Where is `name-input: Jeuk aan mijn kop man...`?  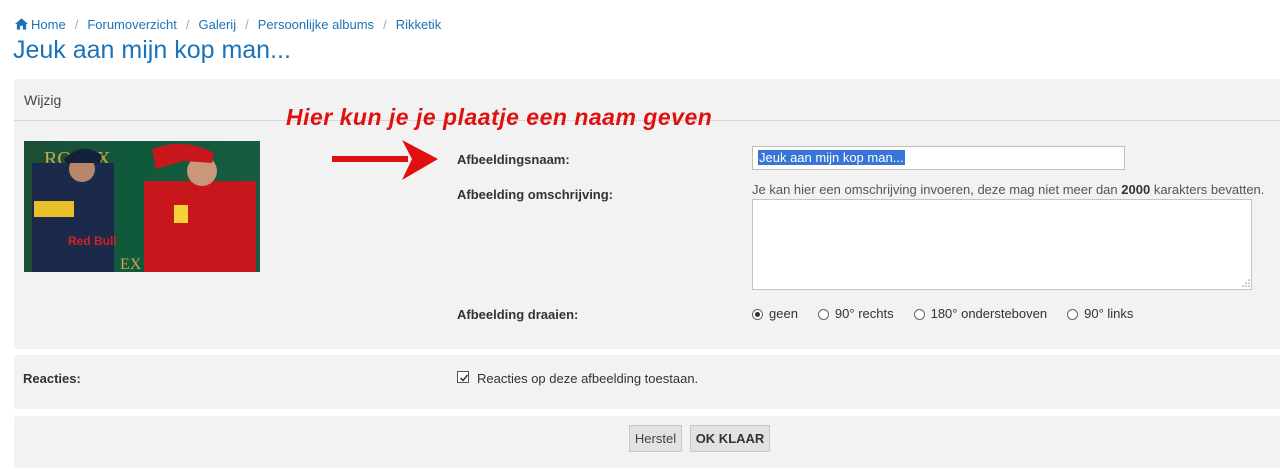
name-input: Jeuk aan mijn kop man... is located at coordinates (938, 158).